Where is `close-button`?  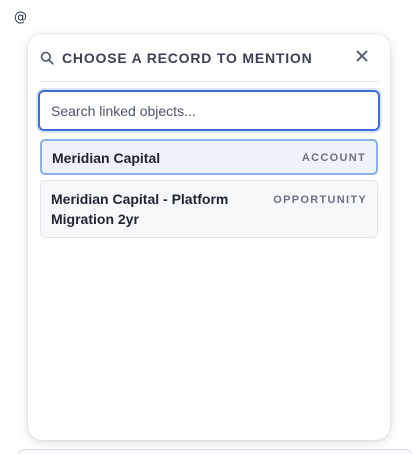 close-button is located at coordinates (362, 58).